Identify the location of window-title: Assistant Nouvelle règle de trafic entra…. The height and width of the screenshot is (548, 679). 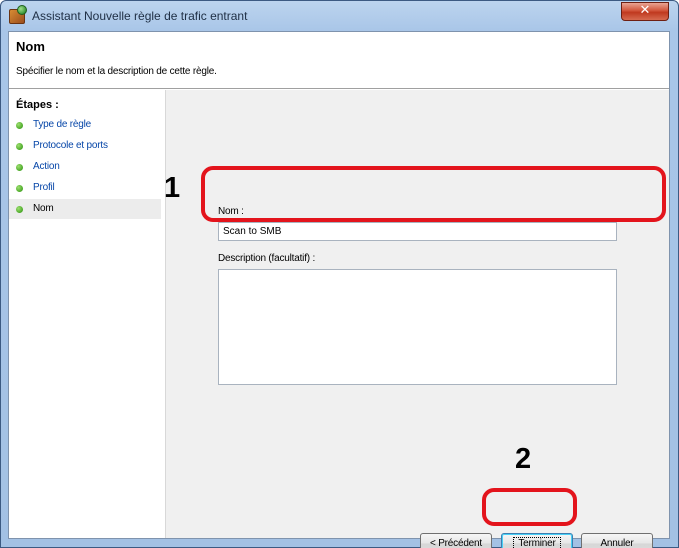
(140, 16).